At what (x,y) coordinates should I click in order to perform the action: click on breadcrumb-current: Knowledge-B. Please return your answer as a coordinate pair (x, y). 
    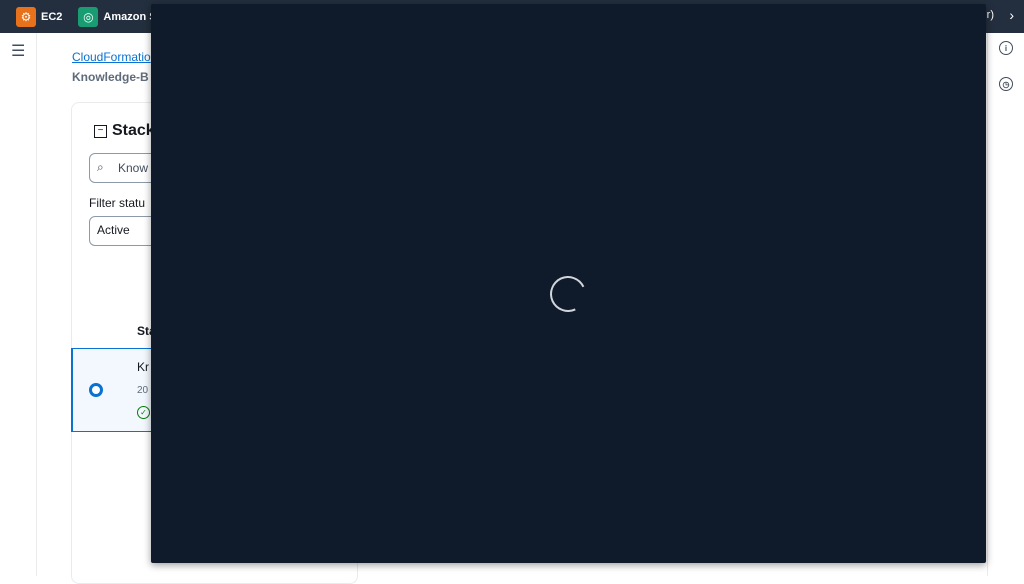
    Looking at the image, I should click on (110, 77).